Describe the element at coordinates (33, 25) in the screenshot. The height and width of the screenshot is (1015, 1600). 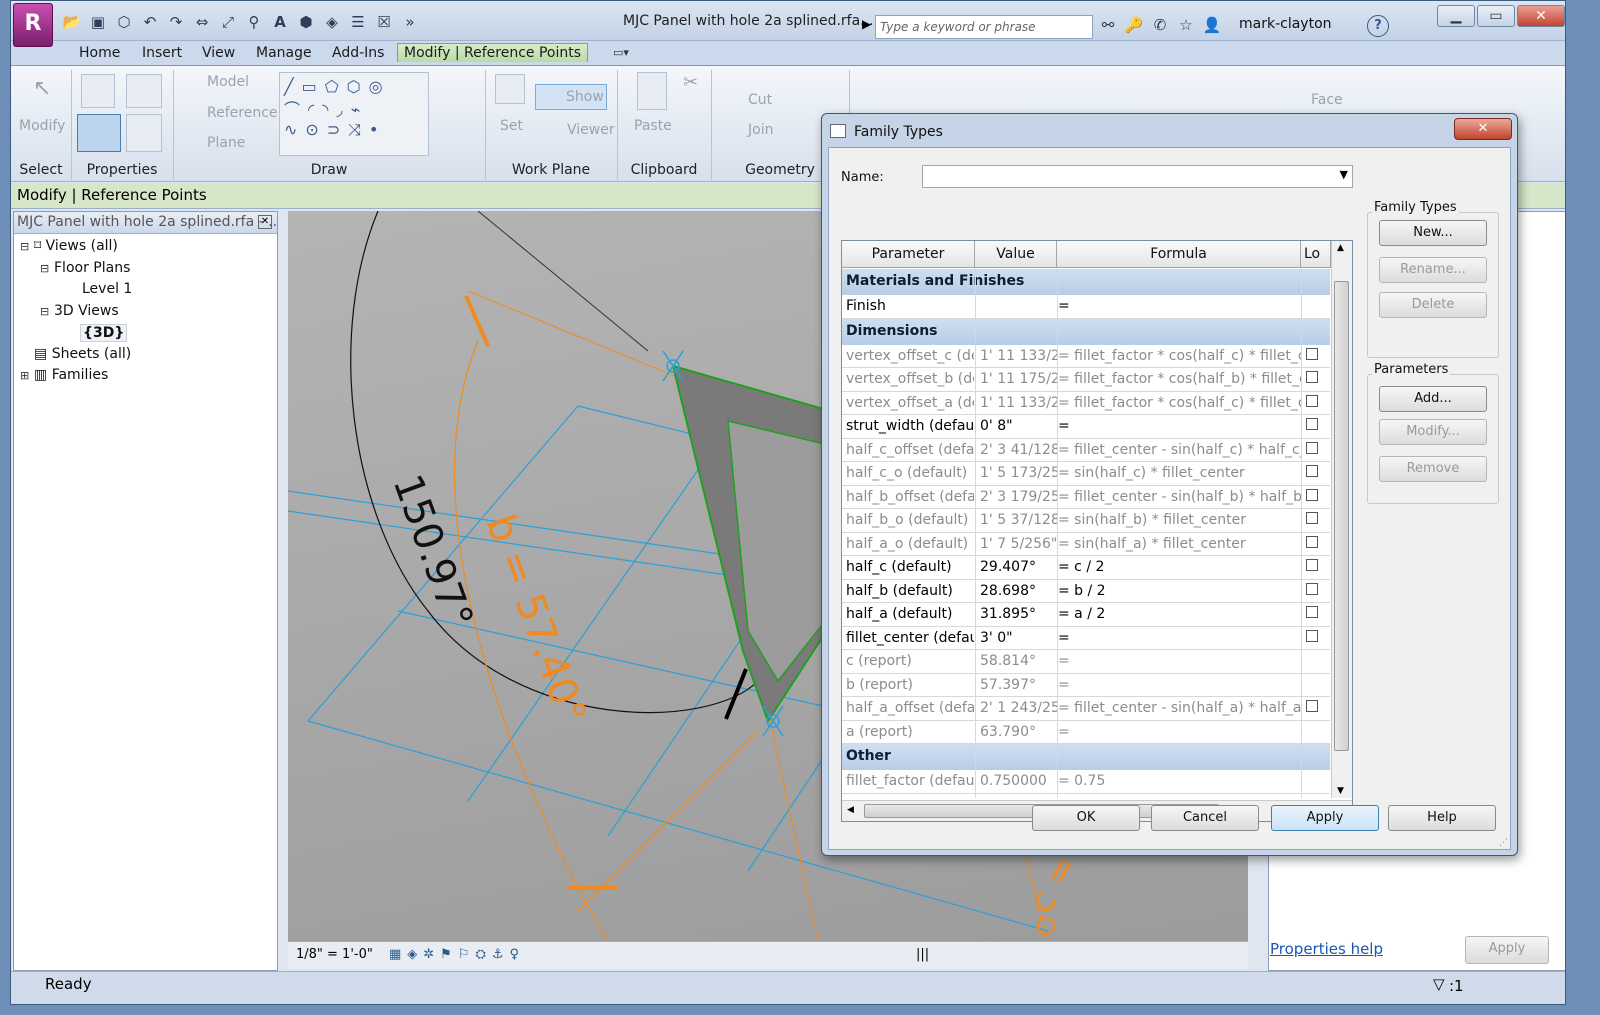
I see `application-menu-button: R` at that location.